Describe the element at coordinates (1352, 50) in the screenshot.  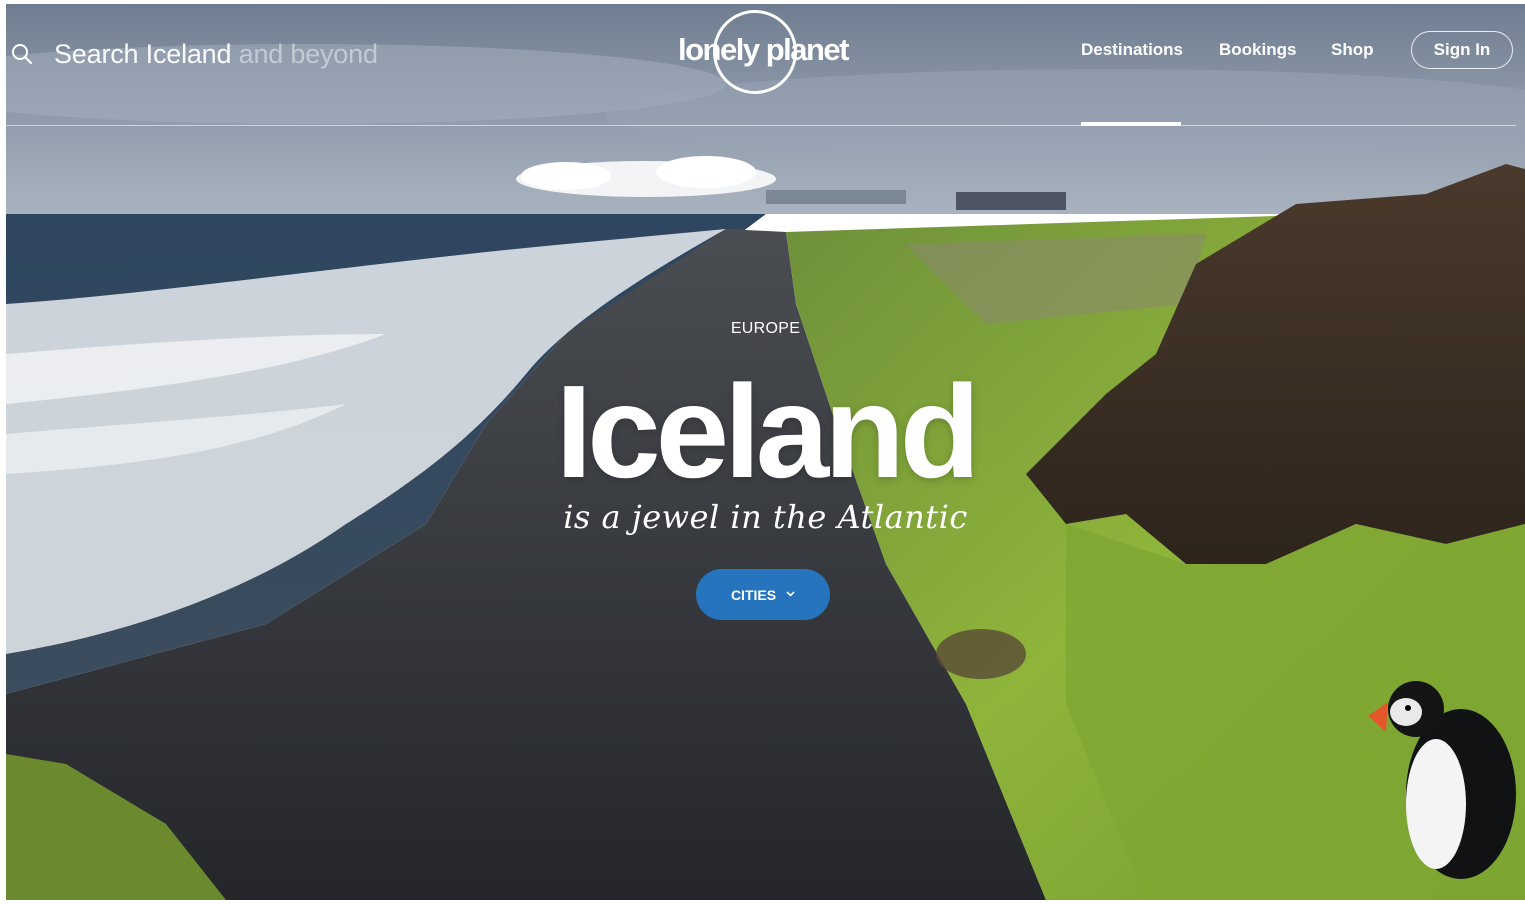
I see `nav-shop: Shop` at that location.